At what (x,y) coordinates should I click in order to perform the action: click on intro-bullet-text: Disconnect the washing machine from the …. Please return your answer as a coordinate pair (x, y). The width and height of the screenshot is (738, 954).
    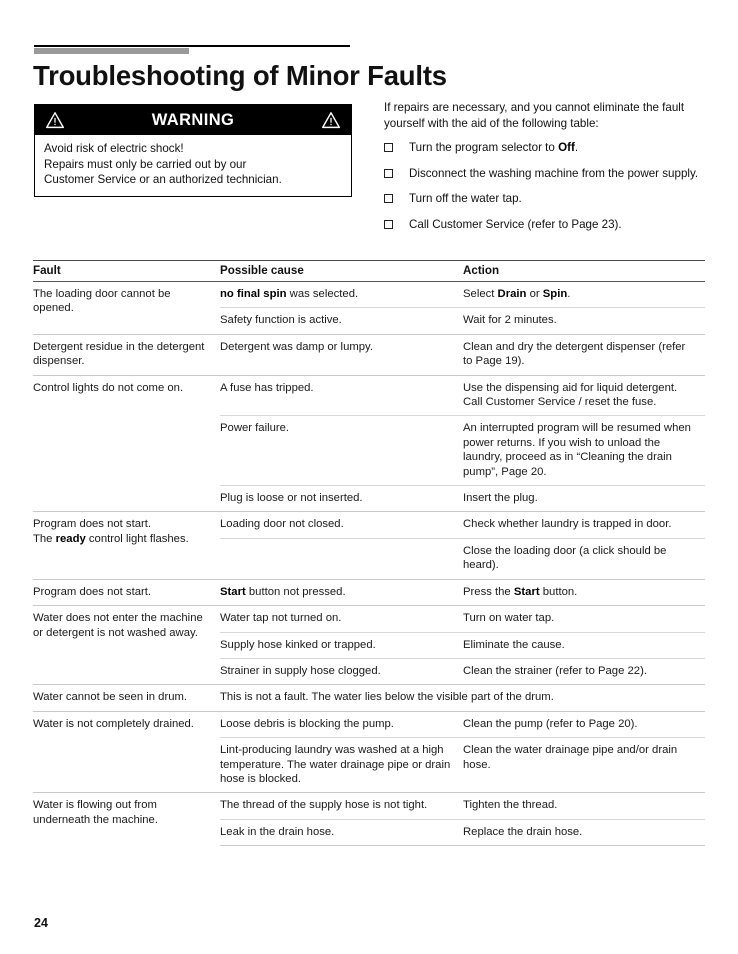
    Looking at the image, I should click on (554, 173).